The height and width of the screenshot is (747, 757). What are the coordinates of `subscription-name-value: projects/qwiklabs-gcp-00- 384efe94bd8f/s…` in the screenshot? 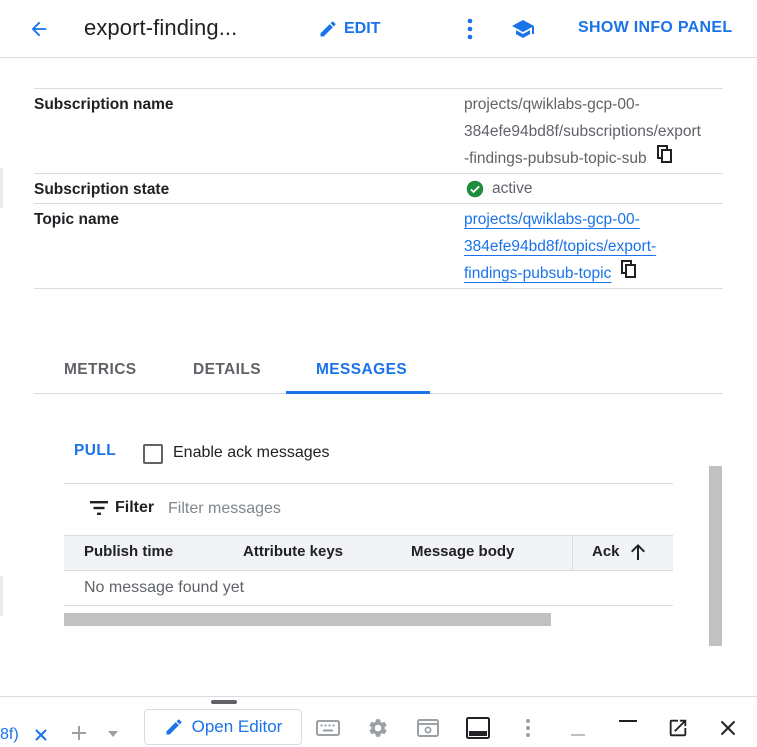 It's located at (595, 131).